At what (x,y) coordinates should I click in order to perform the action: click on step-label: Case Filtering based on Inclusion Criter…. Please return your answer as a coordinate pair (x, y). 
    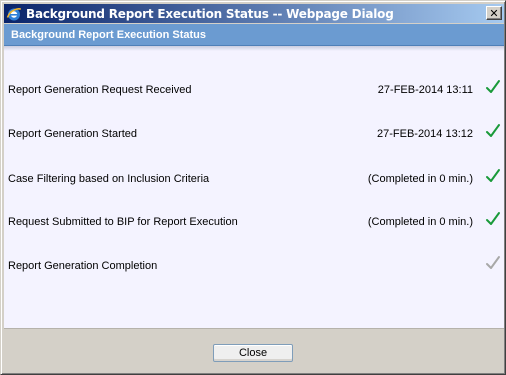
    Looking at the image, I should click on (109, 179).